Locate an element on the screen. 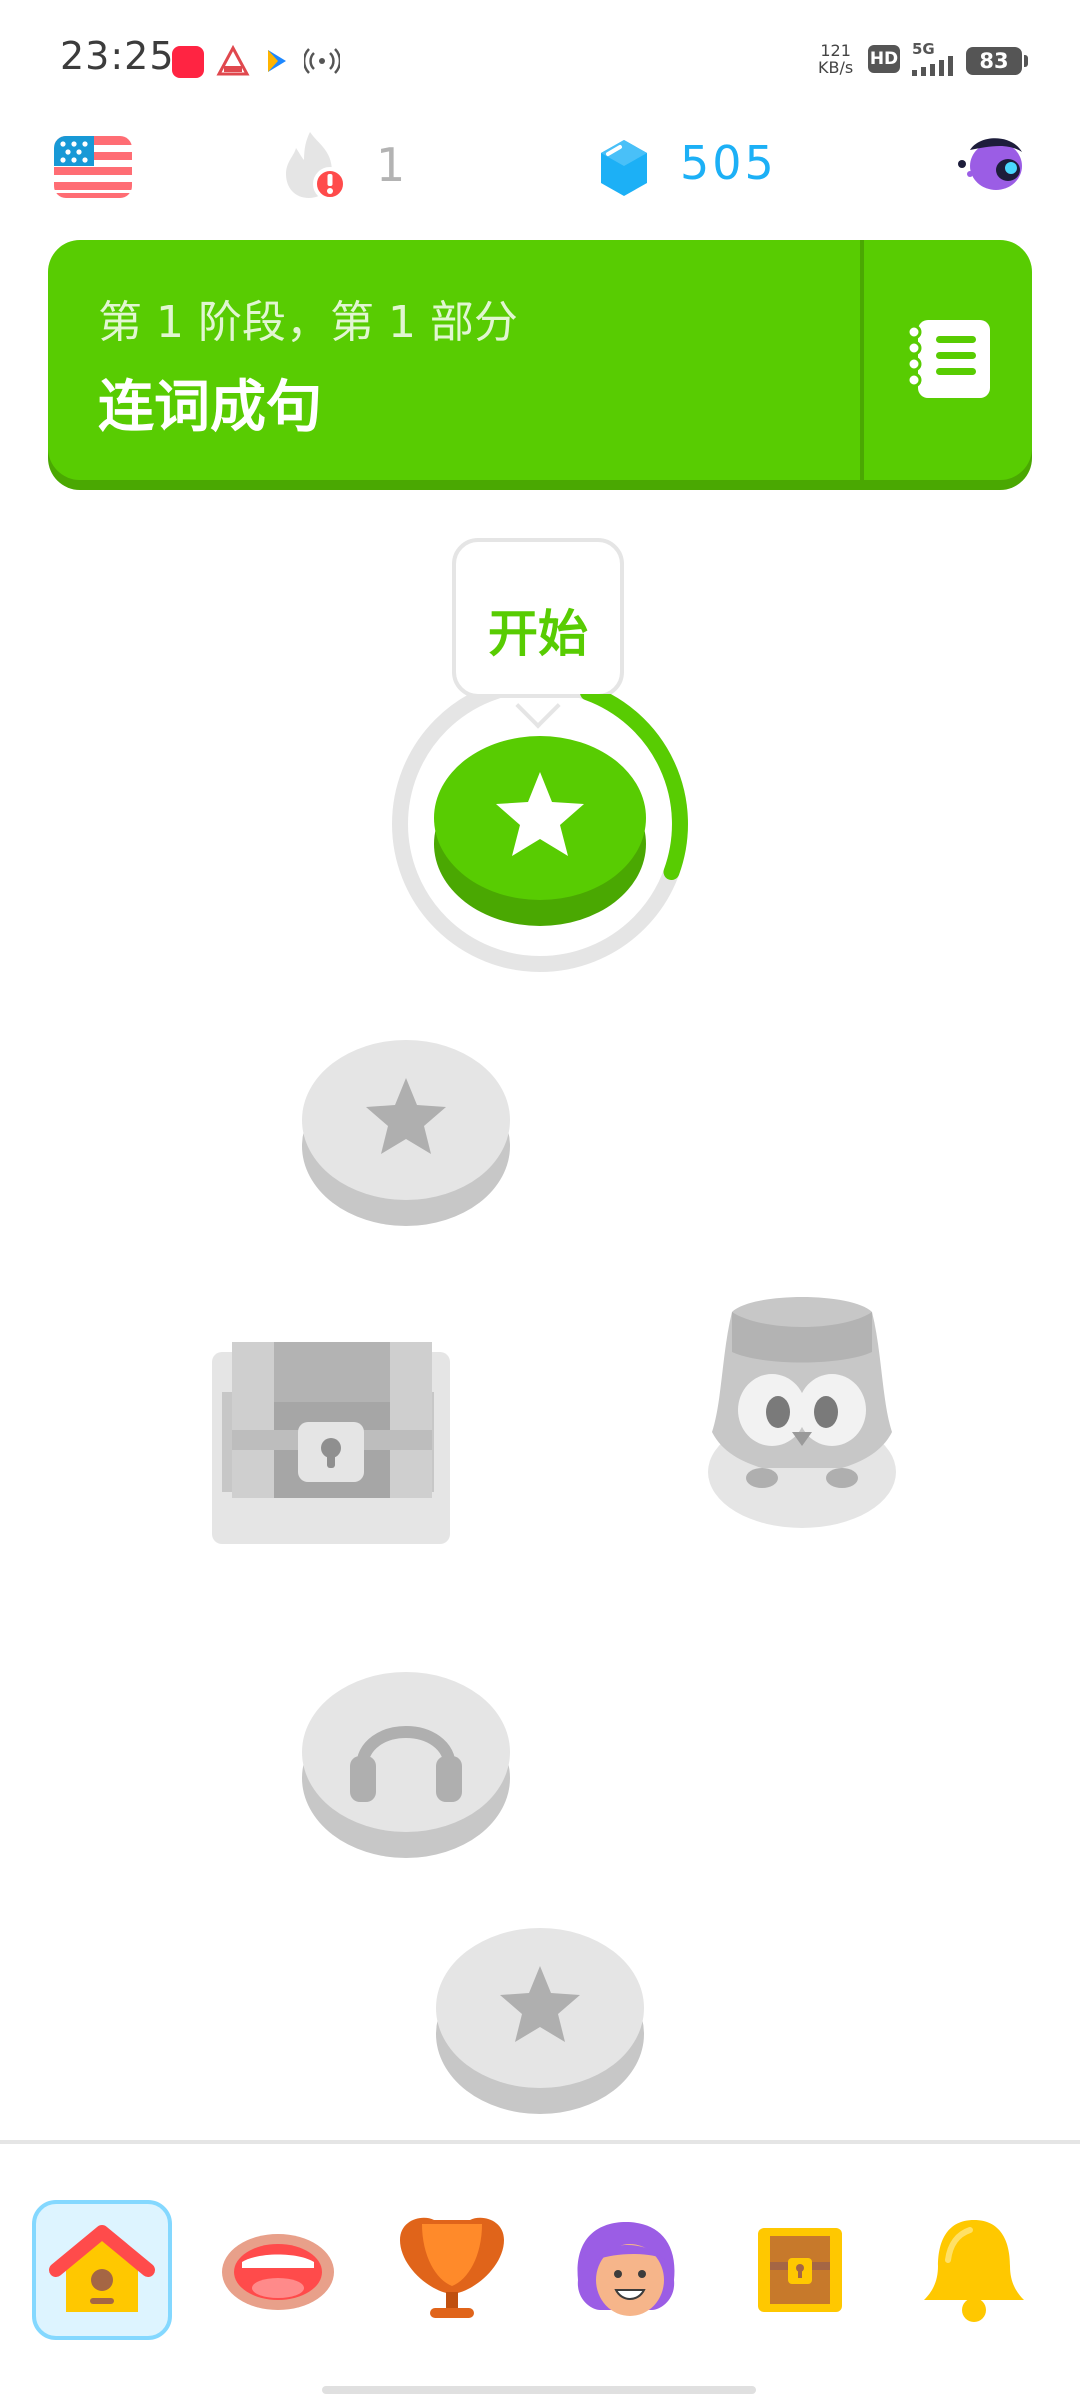 This screenshot has height=2400, width=1080. tab-speaking is located at coordinates (278, 2270).